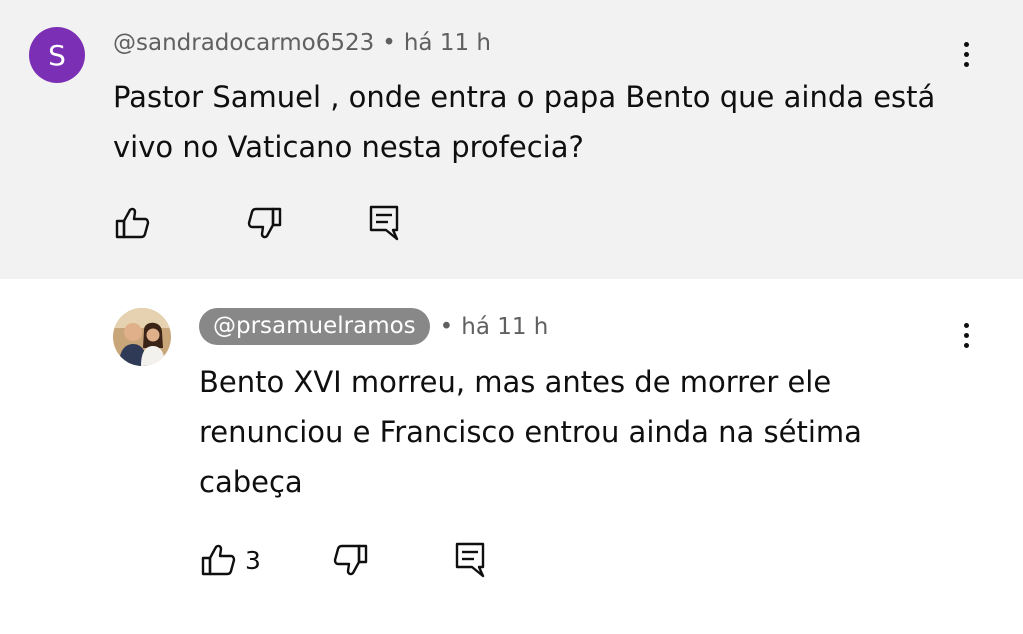 The height and width of the screenshot is (634, 1023). I want to click on like-count: 3, so click(253, 560).